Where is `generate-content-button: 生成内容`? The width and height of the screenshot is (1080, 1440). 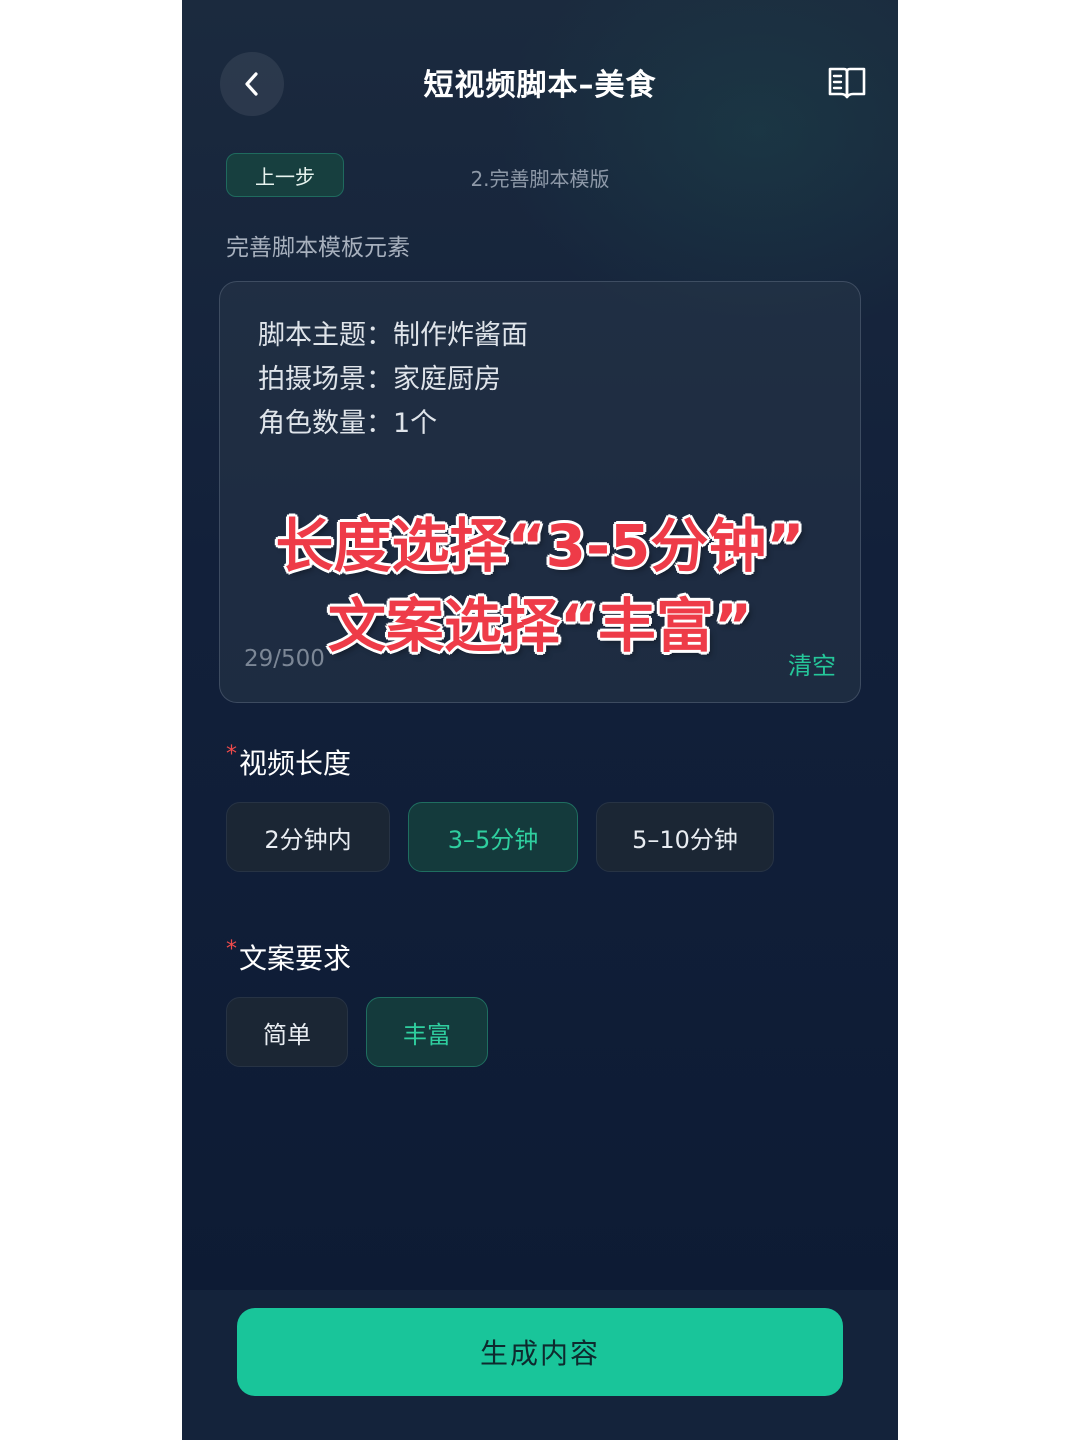
generate-content-button: 生成内容 is located at coordinates (540, 1352).